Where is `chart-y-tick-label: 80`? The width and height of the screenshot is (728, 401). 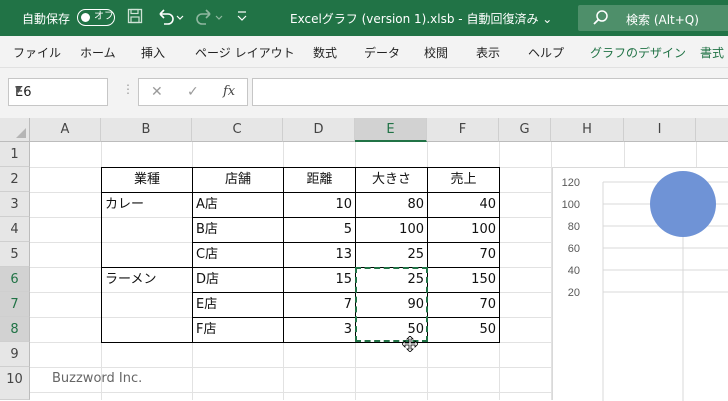
chart-y-tick-label: 80 is located at coordinates (574, 227).